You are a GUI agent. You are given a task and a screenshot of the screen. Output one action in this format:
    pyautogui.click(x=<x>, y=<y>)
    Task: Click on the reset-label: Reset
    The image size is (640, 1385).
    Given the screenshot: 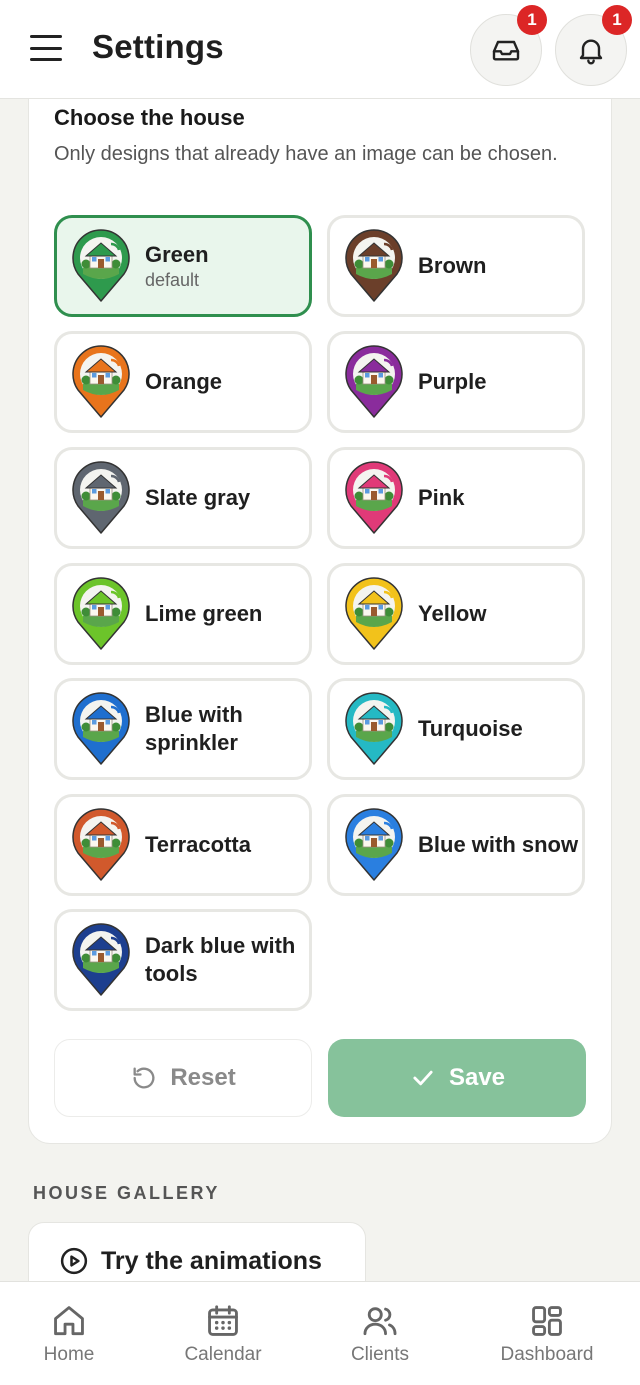 What is the action you would take?
    pyautogui.click(x=203, y=1077)
    